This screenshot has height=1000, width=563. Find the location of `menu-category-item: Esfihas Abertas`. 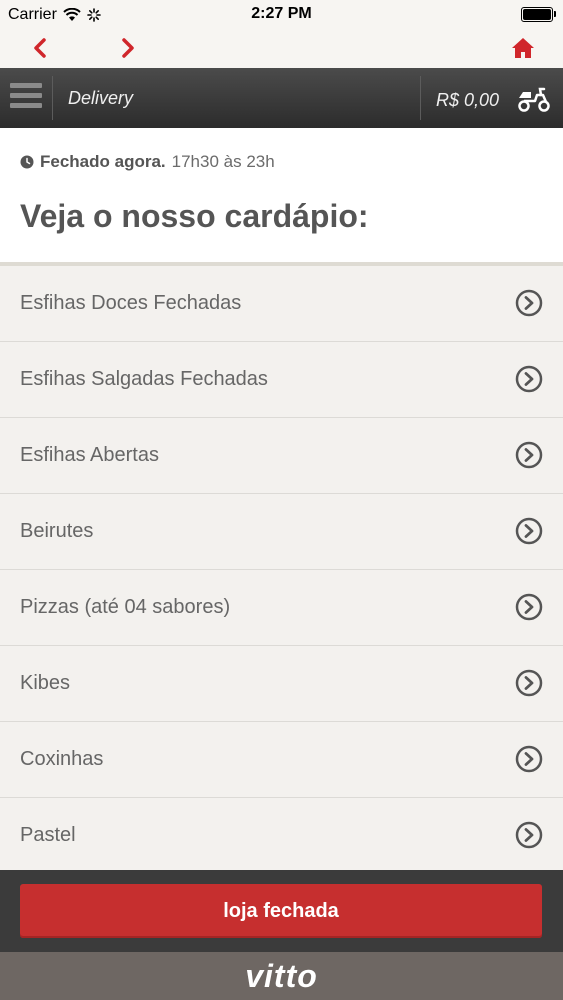

menu-category-item: Esfihas Abertas is located at coordinates (281, 456).